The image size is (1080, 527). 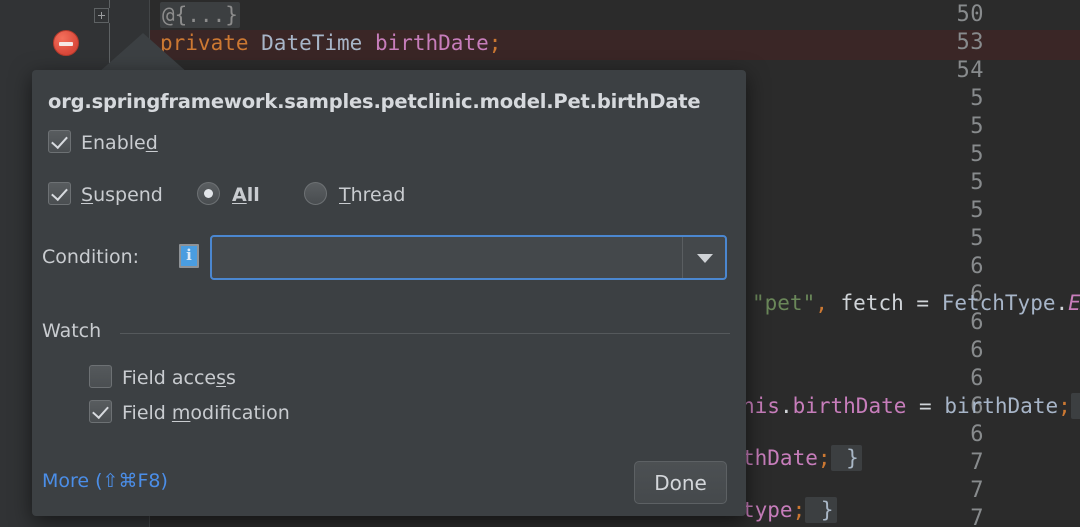 What do you see at coordinates (101, 15) in the screenshot?
I see `expand-fold-icon` at bounding box center [101, 15].